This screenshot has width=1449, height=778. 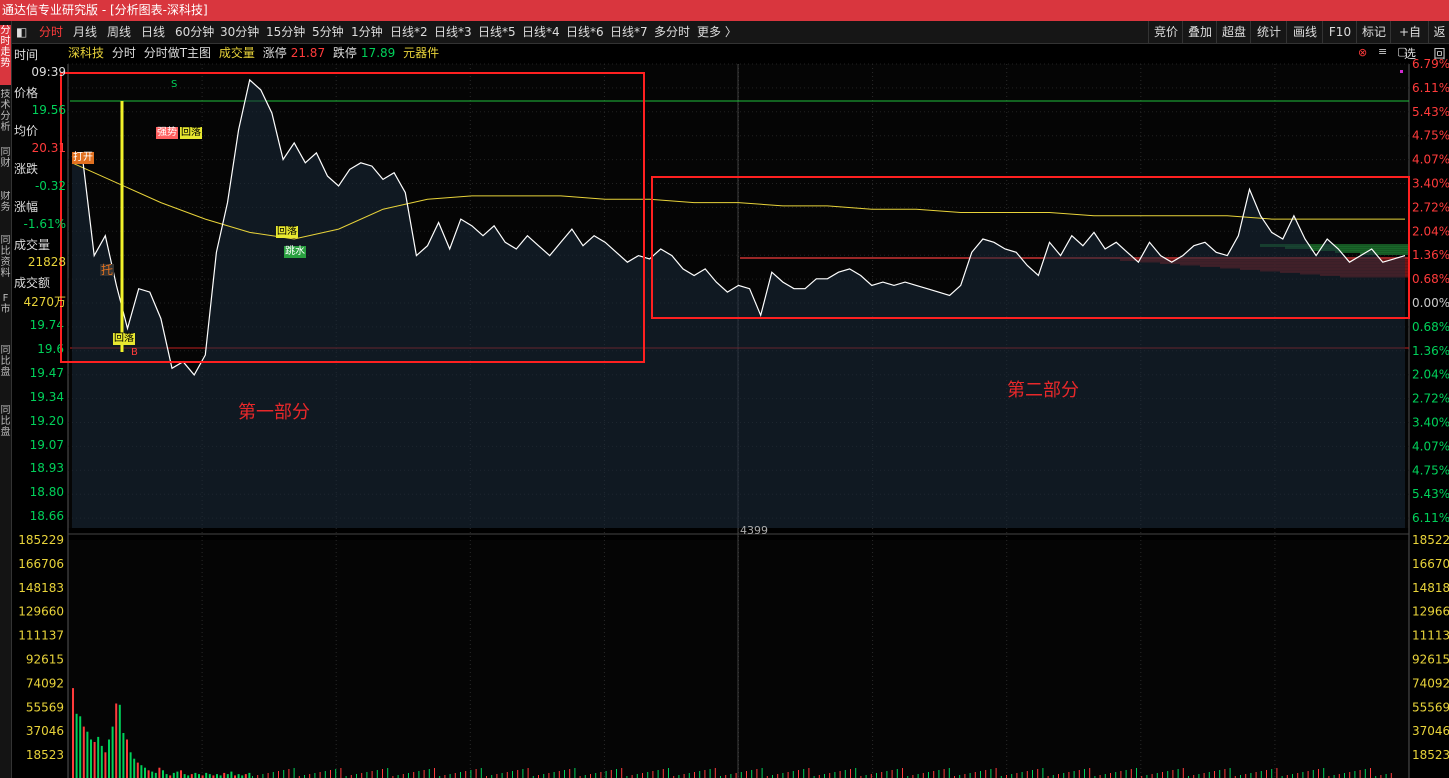 I want to click on close-icon: ⊗, so click(x=1362, y=53).